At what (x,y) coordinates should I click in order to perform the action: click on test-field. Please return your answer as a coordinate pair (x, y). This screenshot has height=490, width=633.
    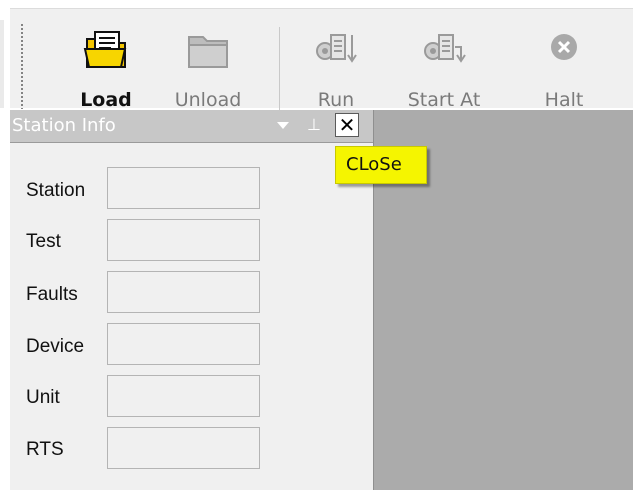
    Looking at the image, I should click on (183, 240).